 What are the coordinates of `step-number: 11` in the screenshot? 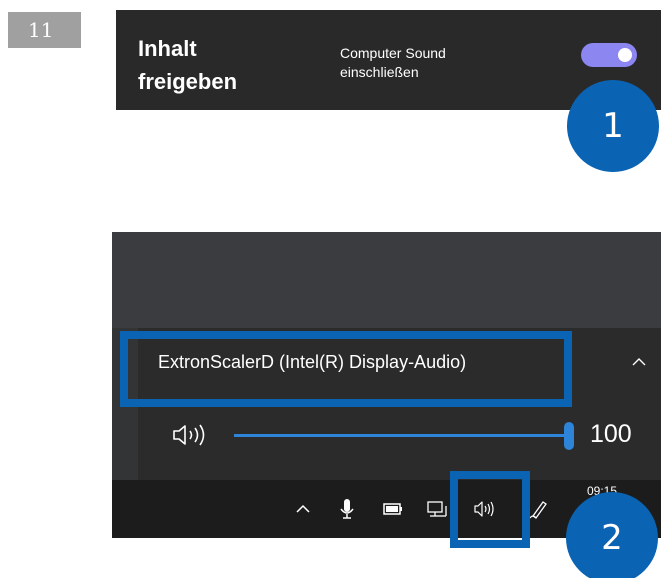 It's located at (44, 30).